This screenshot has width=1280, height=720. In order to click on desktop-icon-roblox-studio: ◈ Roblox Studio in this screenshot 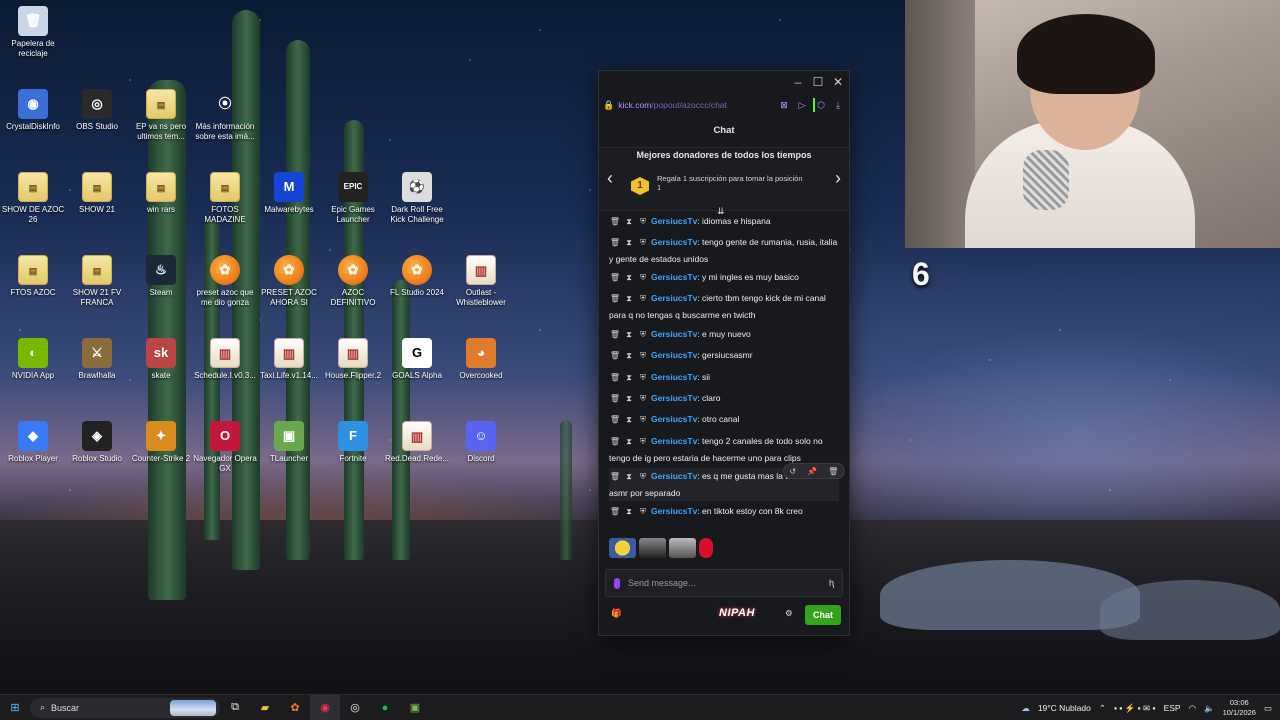, I will do `click(97, 442)`.